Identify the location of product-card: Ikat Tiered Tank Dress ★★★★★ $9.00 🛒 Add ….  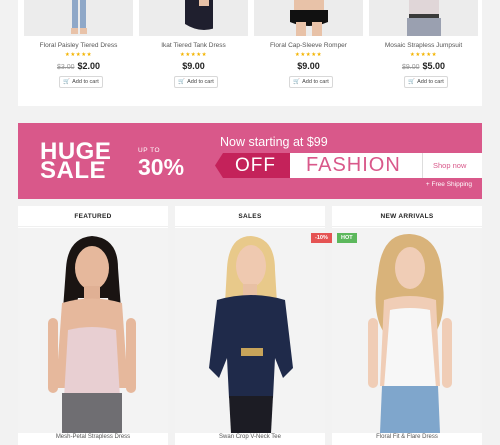
(193, 53).